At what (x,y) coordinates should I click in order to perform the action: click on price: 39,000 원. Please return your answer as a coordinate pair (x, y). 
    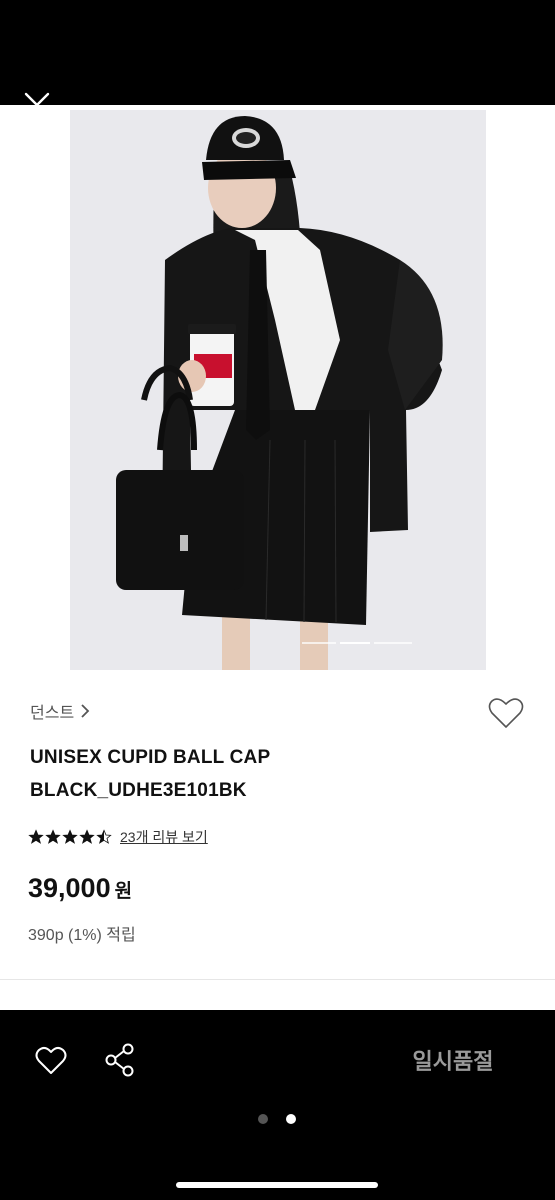
    Looking at the image, I should click on (80, 888).